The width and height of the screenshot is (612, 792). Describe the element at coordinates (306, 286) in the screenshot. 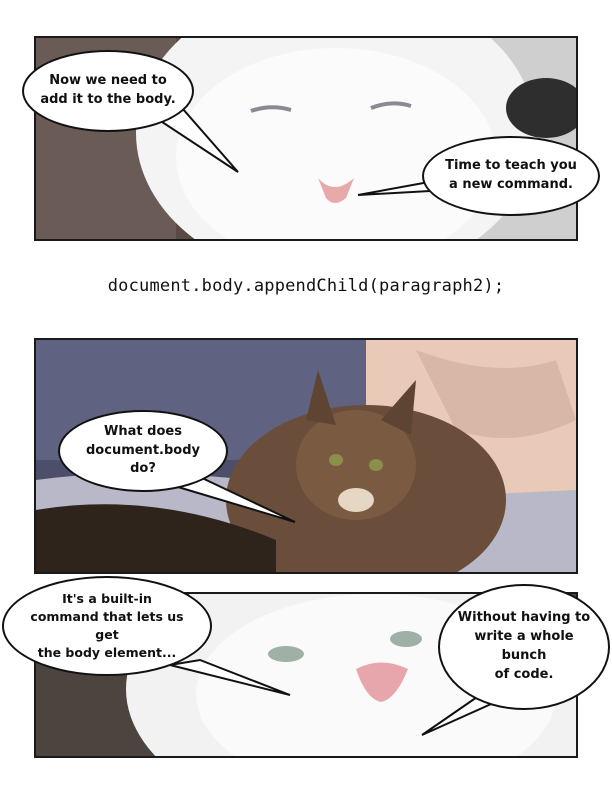

I see `code-snippet: document.body.appendChild(paragraph2);` at that location.